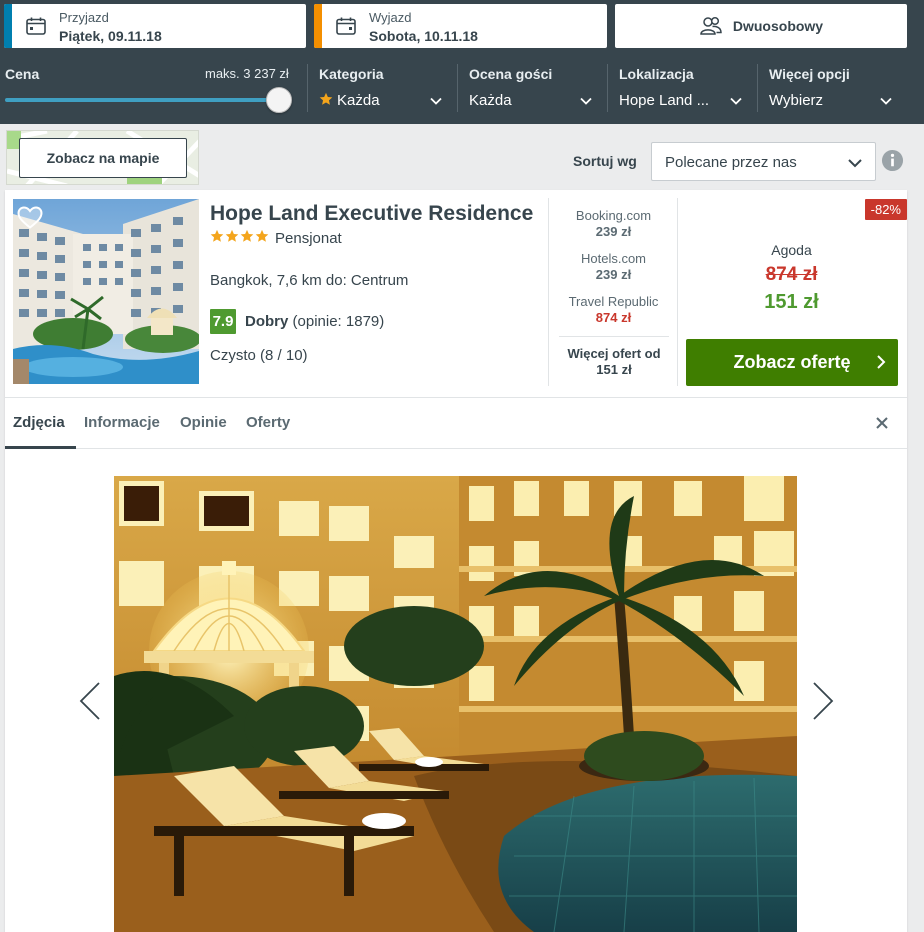  What do you see at coordinates (823, 701) in the screenshot?
I see `gallery-next-icon` at bounding box center [823, 701].